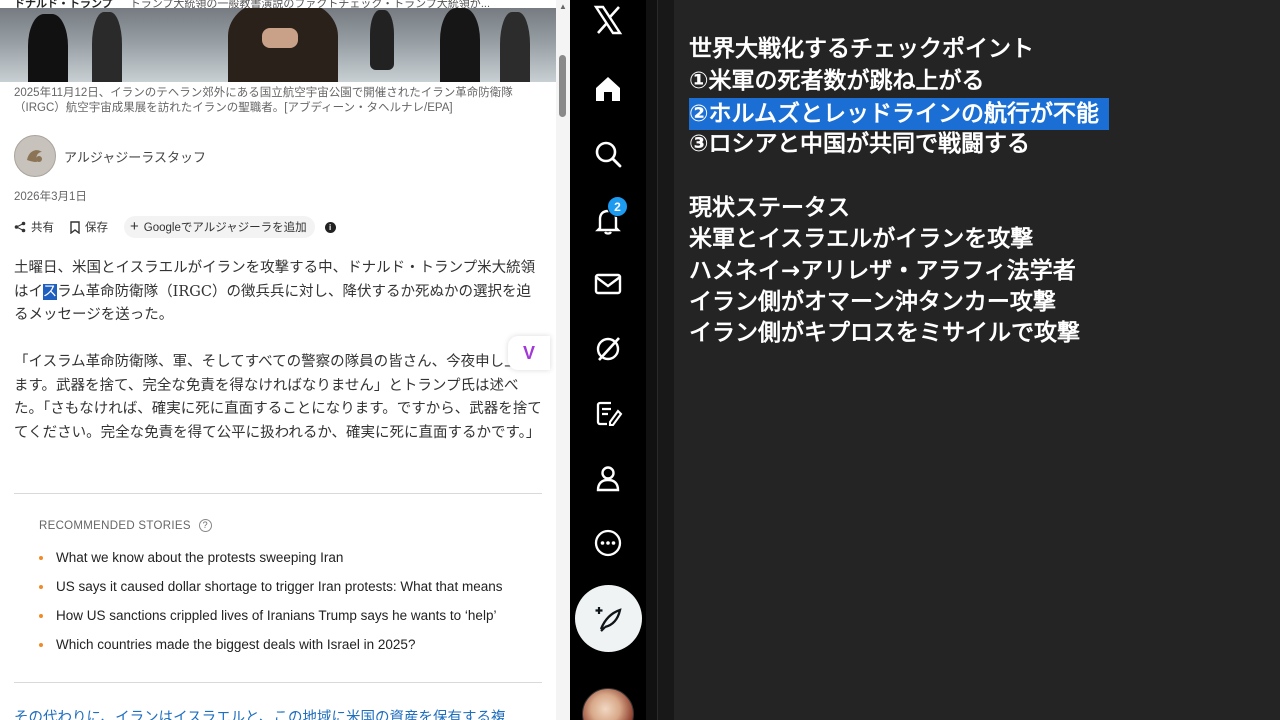 This screenshot has height=720, width=1280. What do you see at coordinates (837, 81) in the screenshot?
I see `note-line-checkpoint-1: ①米軍の死者数が跳ね上がる` at bounding box center [837, 81].